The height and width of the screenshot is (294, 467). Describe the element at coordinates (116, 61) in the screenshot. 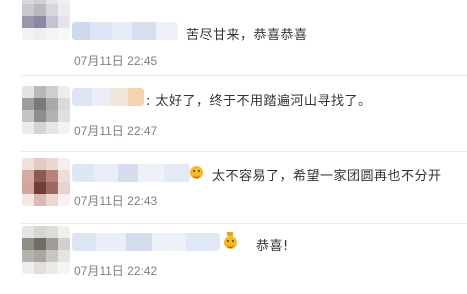

I see `comment-timestamp: 07月11日 22:45` at that location.